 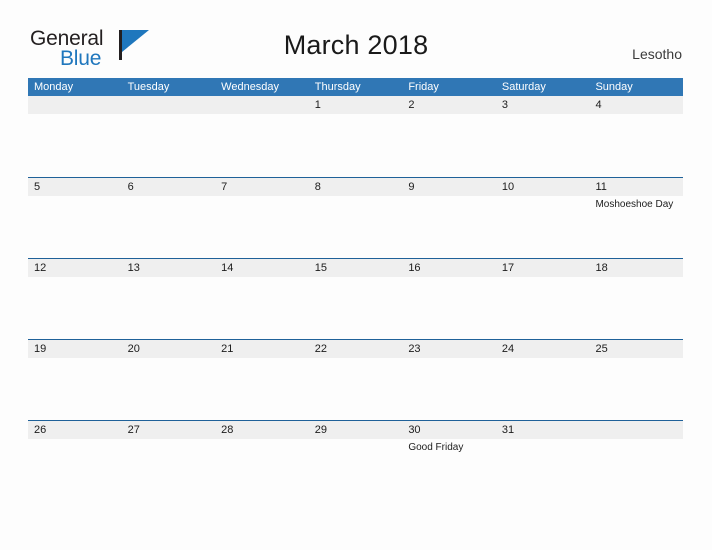 What do you see at coordinates (614, 87) in the screenshot?
I see `weekday-header-sunday: Sunday` at bounding box center [614, 87].